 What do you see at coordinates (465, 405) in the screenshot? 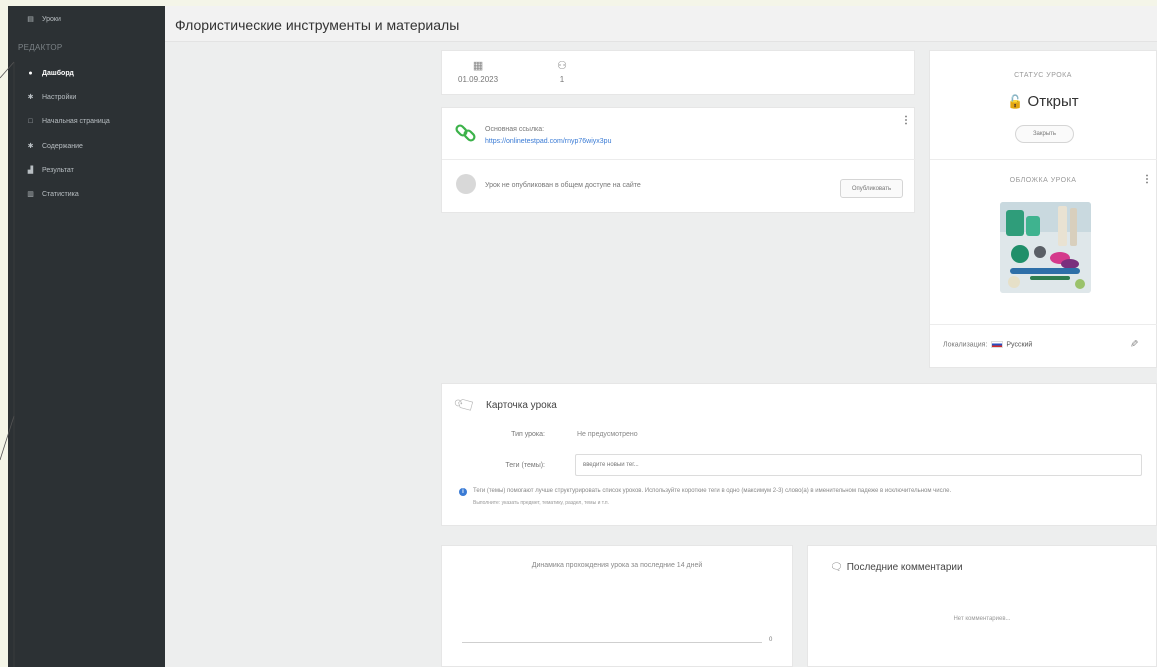
I see `tag-icon: 🏷` at bounding box center [465, 405].